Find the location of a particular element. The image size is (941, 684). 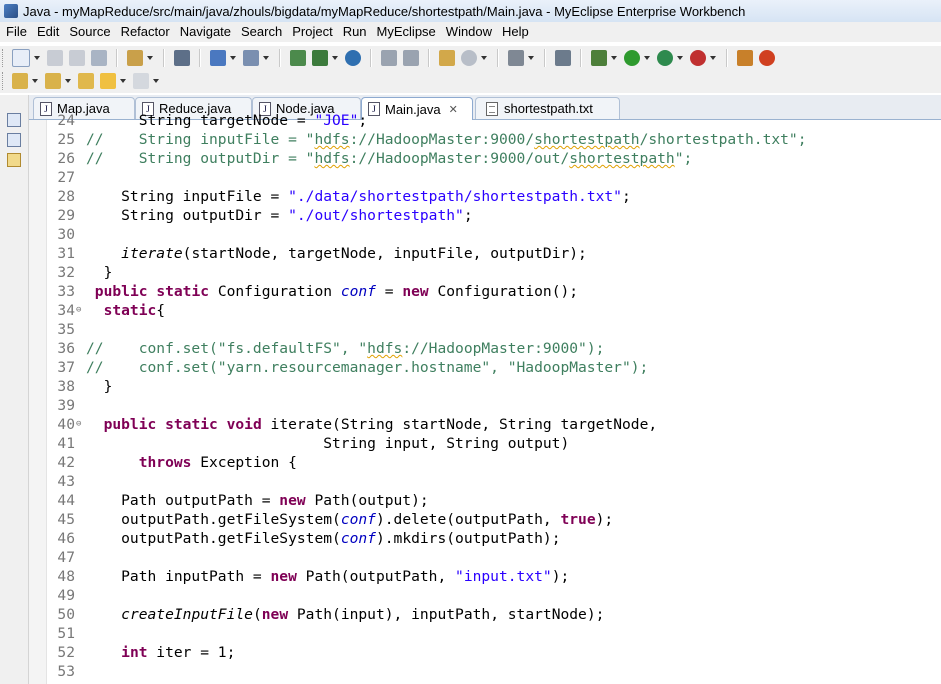

server-dropdown-icon is located at coordinates (335, 58).